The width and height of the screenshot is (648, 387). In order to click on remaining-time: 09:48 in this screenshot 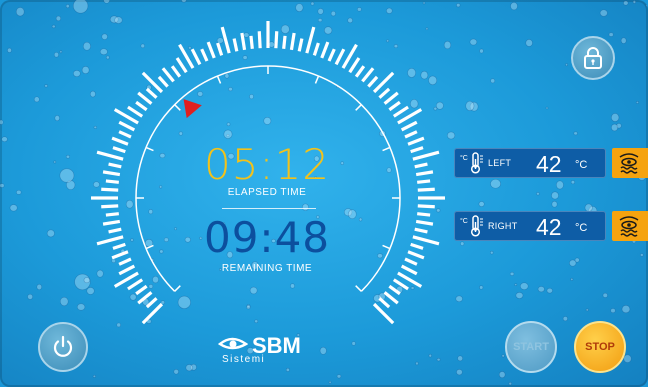, I will do `click(267, 237)`.